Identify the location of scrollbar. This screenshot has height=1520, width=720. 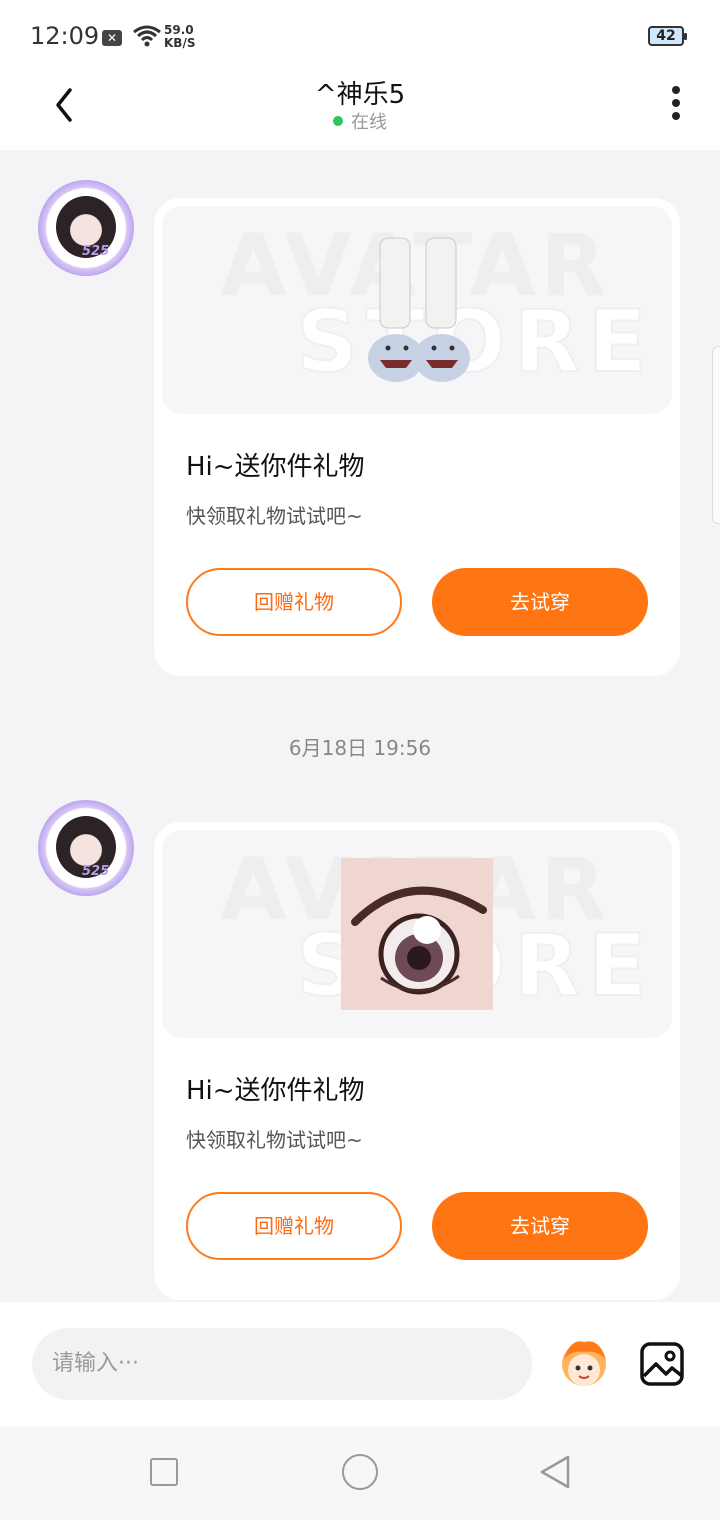
(716, 435).